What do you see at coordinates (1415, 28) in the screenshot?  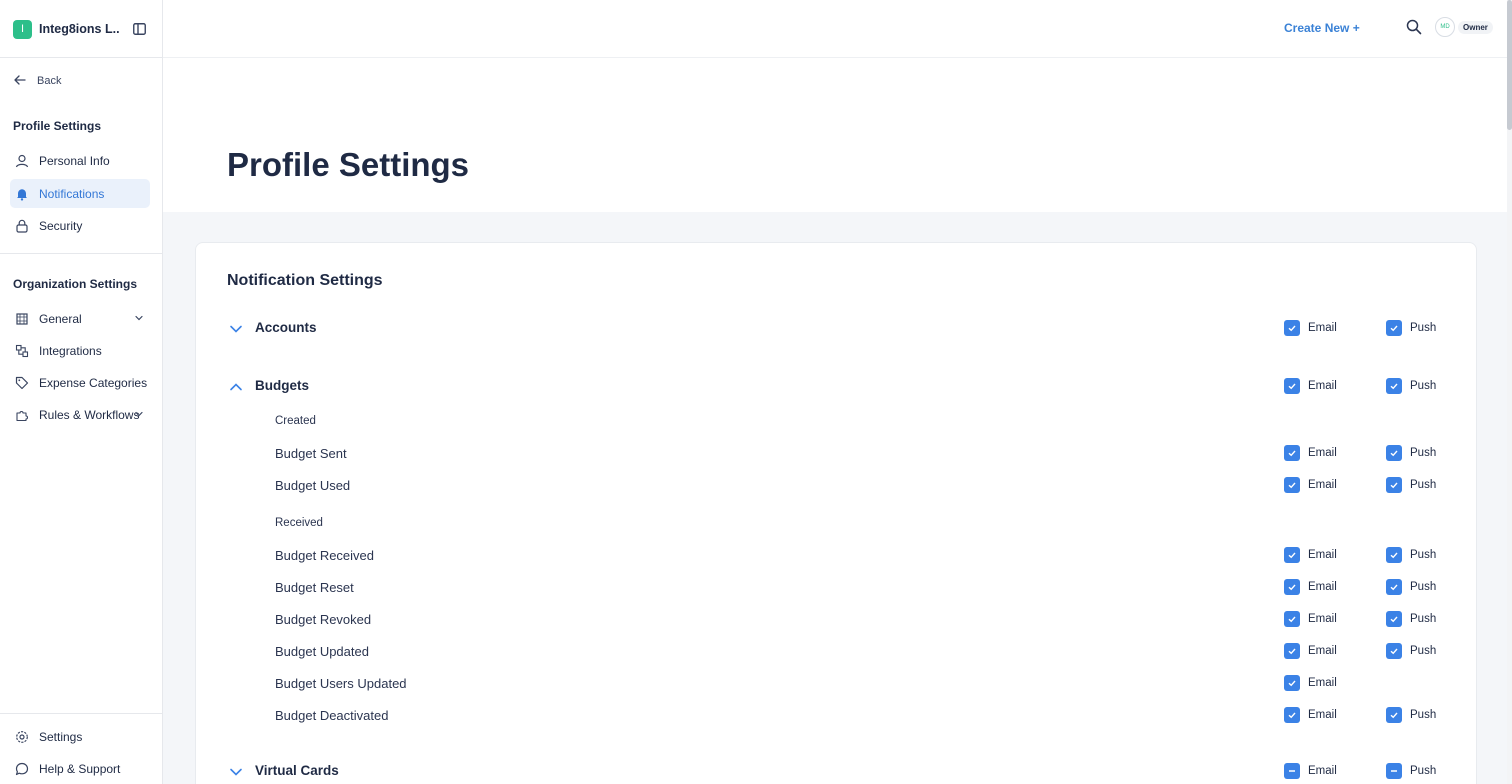 I see `search-icon` at bounding box center [1415, 28].